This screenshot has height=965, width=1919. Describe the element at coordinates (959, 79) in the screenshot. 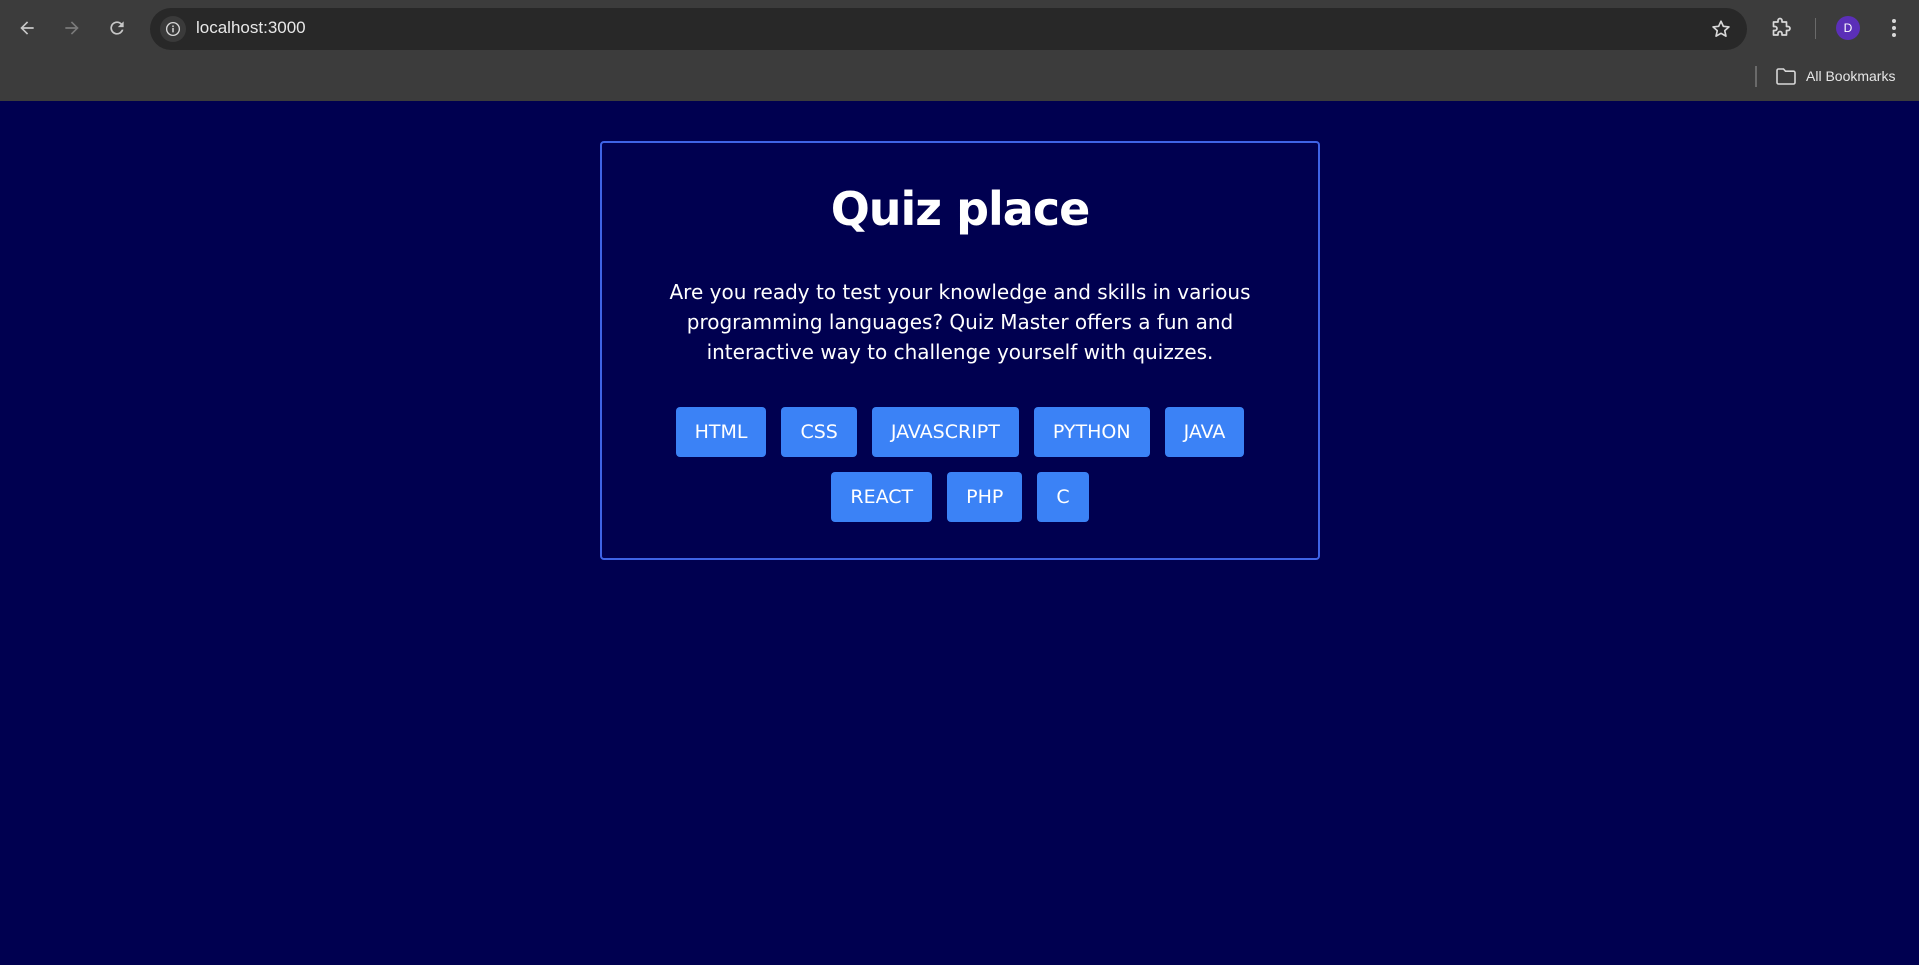

I see `bookmarks-bar: All Bookmarks` at that location.